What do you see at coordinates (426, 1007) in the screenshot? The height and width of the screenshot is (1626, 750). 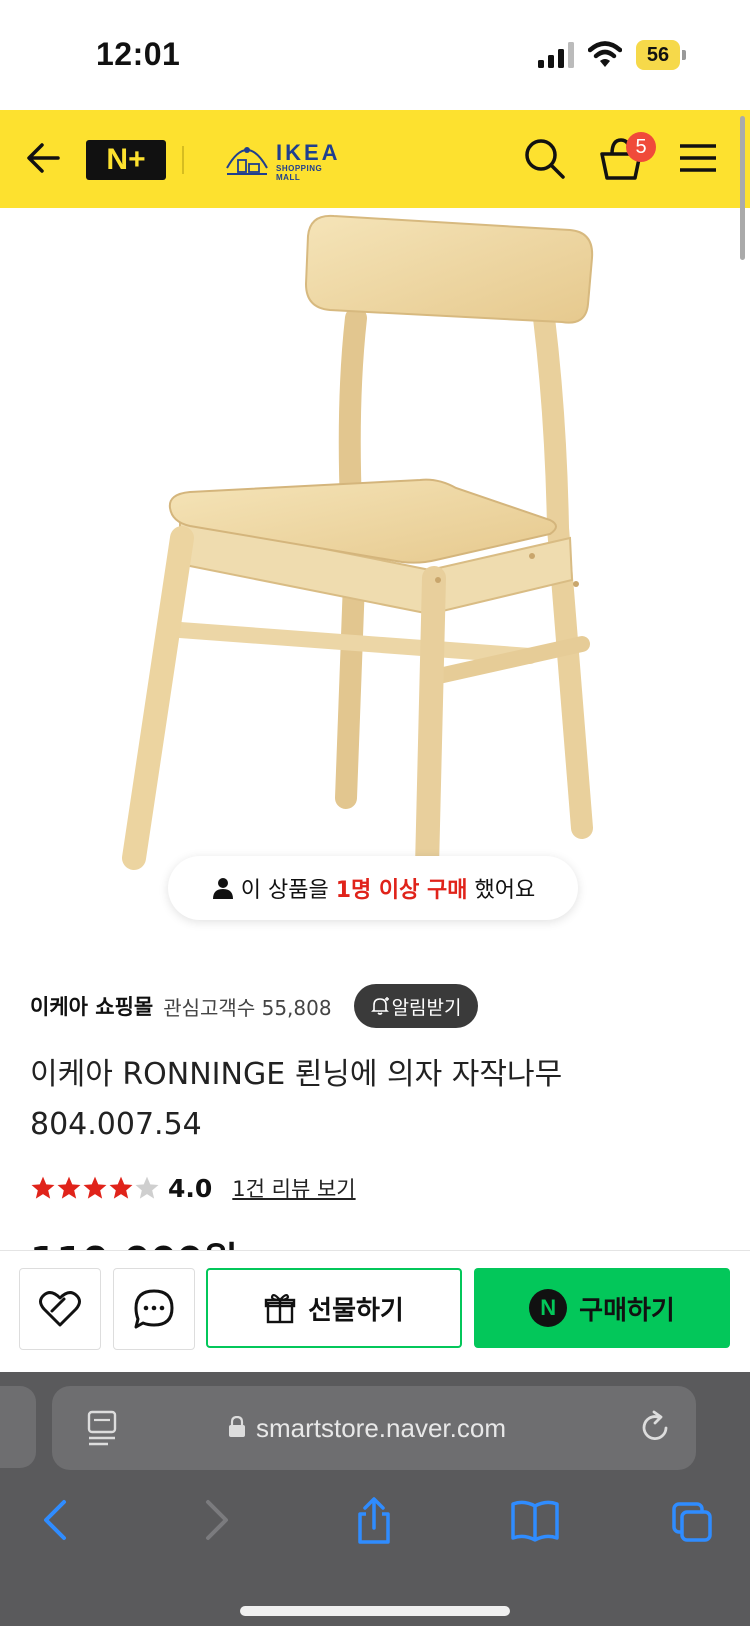 I see `notify-label: 알림받기` at bounding box center [426, 1007].